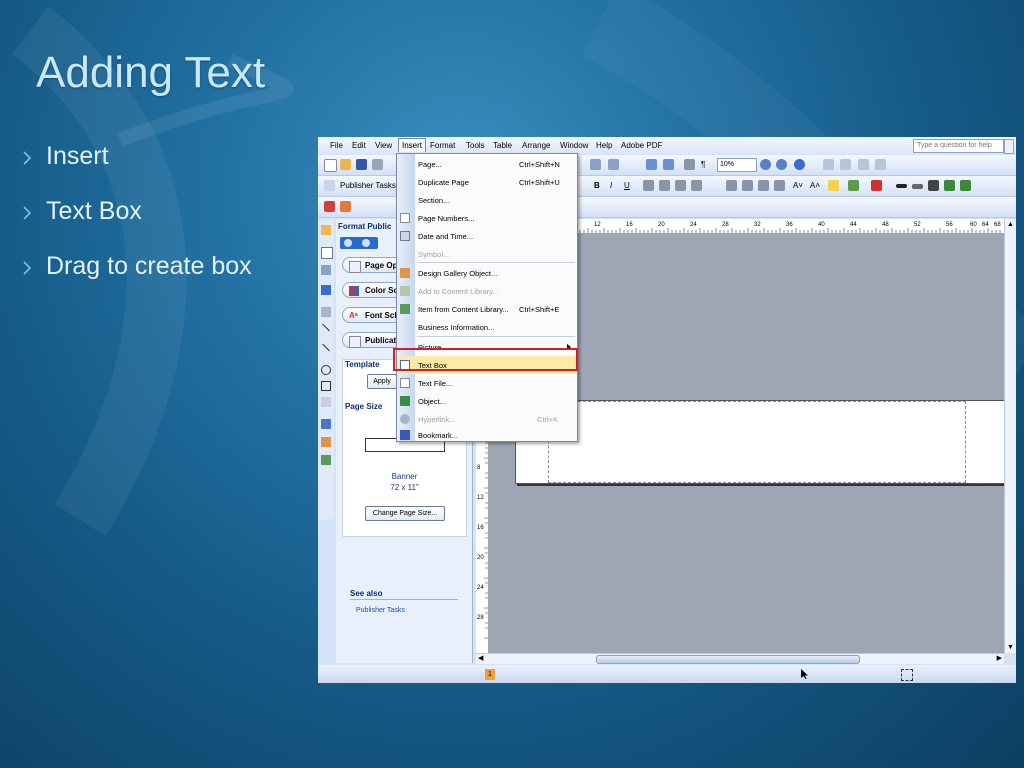 Image resolution: width=1024 pixels, height=768 pixels. I want to click on task-pane-nav, so click(359, 243).